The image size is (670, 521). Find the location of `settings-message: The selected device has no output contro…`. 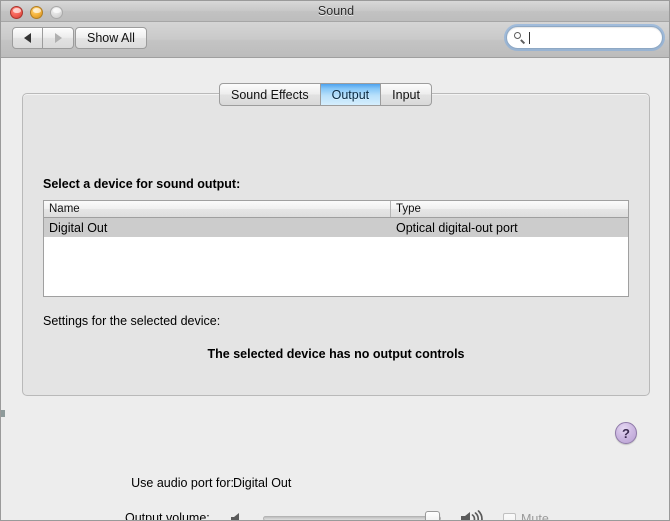

settings-message: The selected device has no output contro… is located at coordinates (336, 354).